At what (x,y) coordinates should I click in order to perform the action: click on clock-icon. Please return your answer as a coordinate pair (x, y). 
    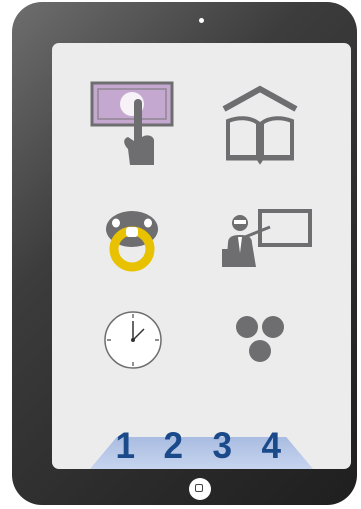
    Looking at the image, I should click on (133, 340).